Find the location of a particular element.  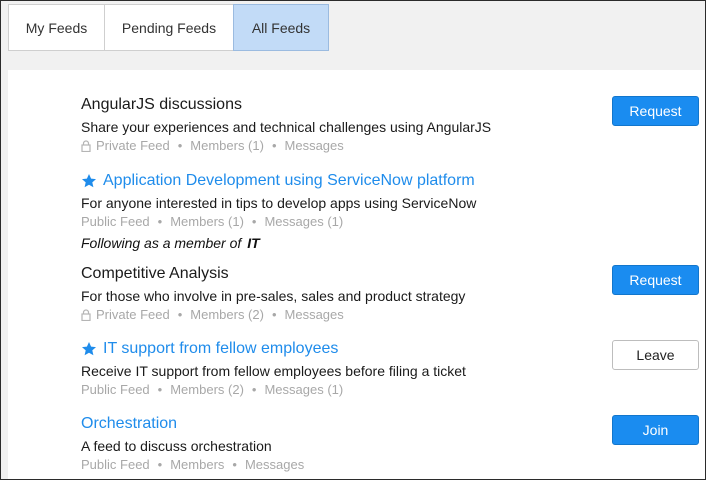

feed-meta: Private Feed • Members (2) • Messages is located at coordinates (341, 315).